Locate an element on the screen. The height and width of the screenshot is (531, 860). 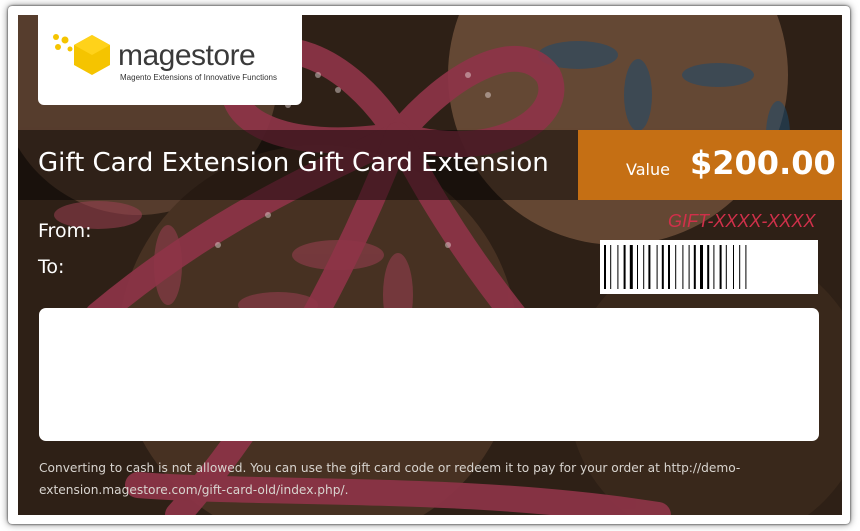
gift-card-title: Gift Card Extension Gift Card Extension is located at coordinates (293, 163).